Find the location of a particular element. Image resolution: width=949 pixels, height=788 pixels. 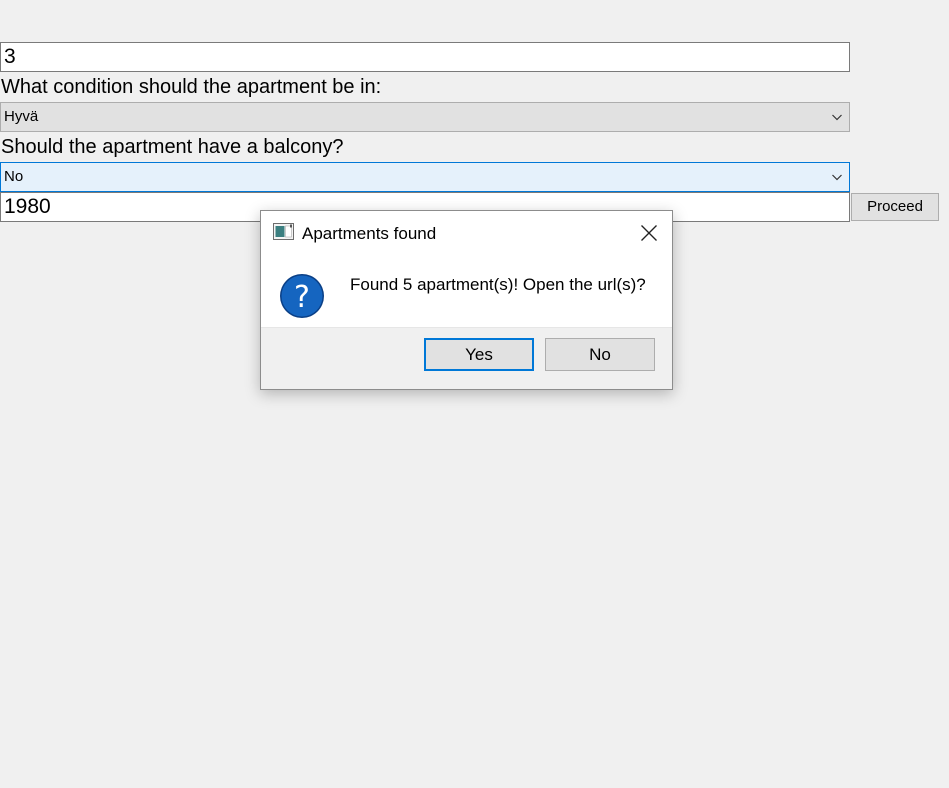

rooms-input is located at coordinates (425, 57).